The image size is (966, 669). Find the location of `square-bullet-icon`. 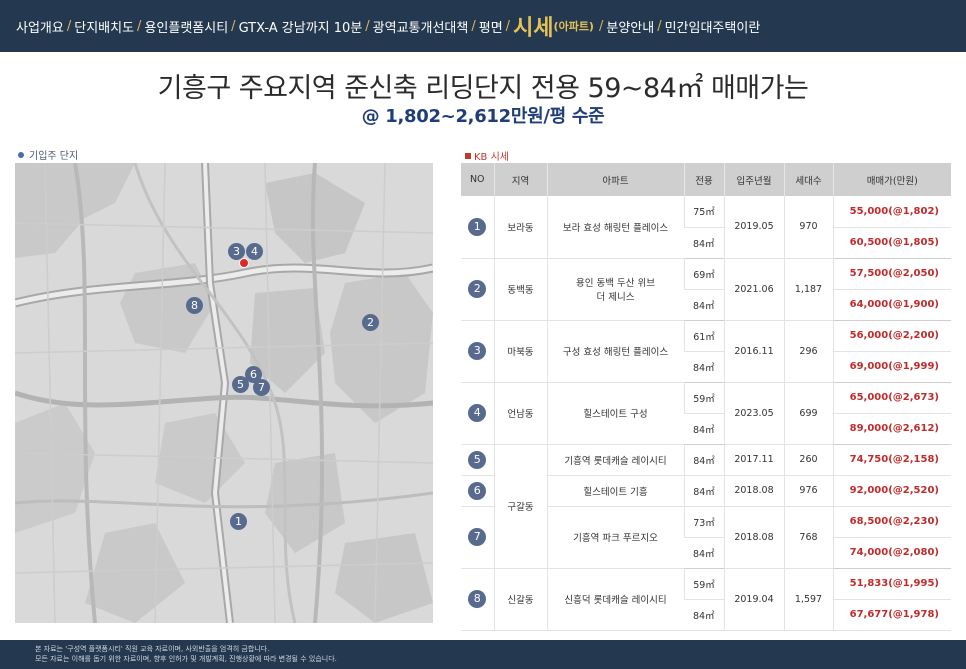

square-bullet-icon is located at coordinates (468, 155).